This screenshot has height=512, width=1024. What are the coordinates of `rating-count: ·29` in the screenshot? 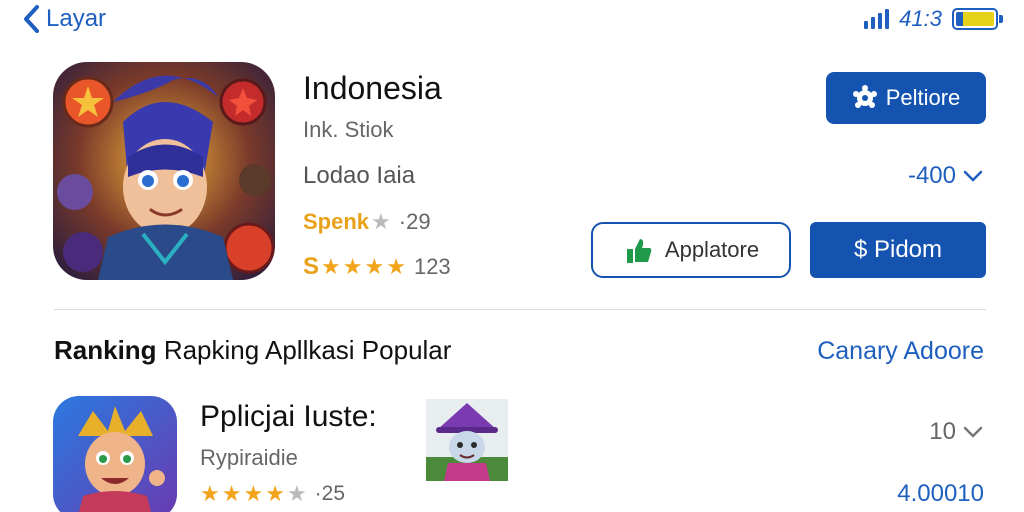 It's located at (414, 221).